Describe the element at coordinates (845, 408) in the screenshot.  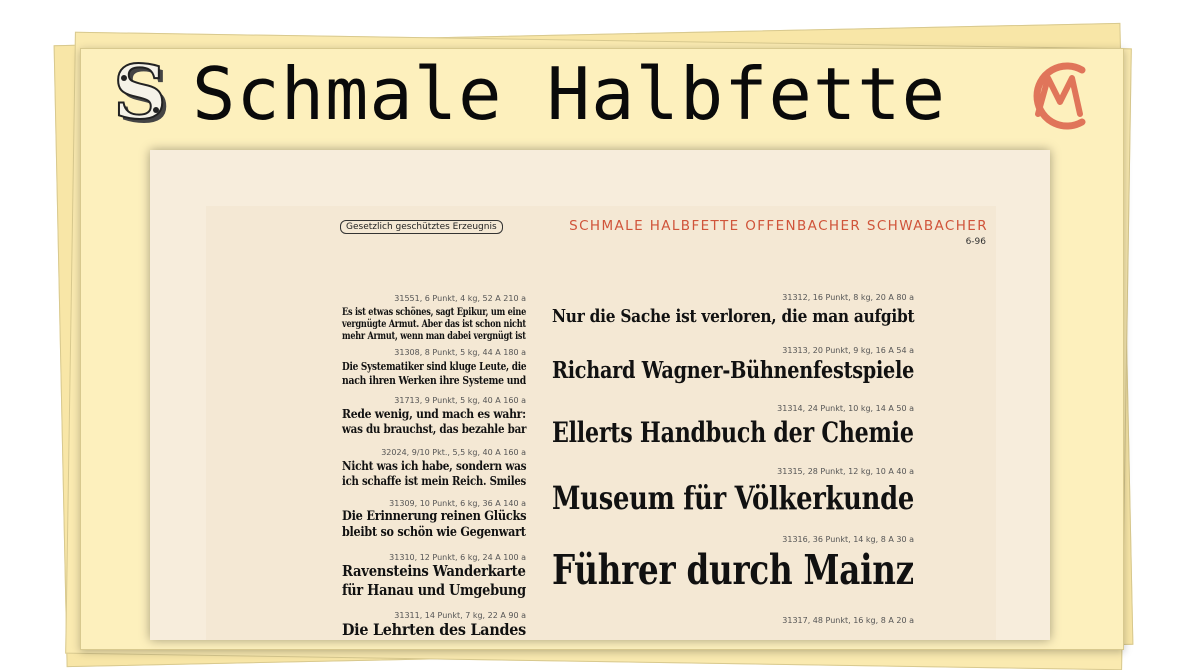
I see `sample-meta: 31314, 24 Punkt, 10 kg, 14 A 50 a` at that location.